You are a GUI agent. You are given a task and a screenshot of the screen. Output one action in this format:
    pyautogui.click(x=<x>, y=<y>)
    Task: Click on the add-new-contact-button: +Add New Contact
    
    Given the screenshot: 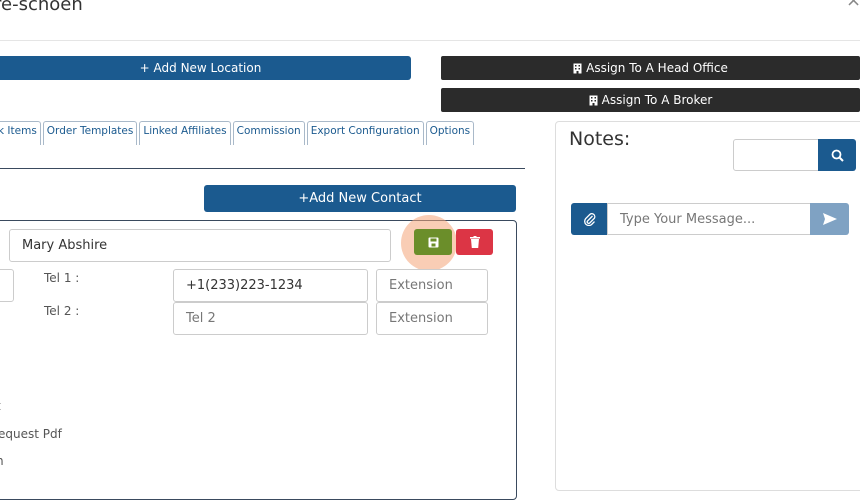 What is the action you would take?
    pyautogui.click(x=360, y=198)
    